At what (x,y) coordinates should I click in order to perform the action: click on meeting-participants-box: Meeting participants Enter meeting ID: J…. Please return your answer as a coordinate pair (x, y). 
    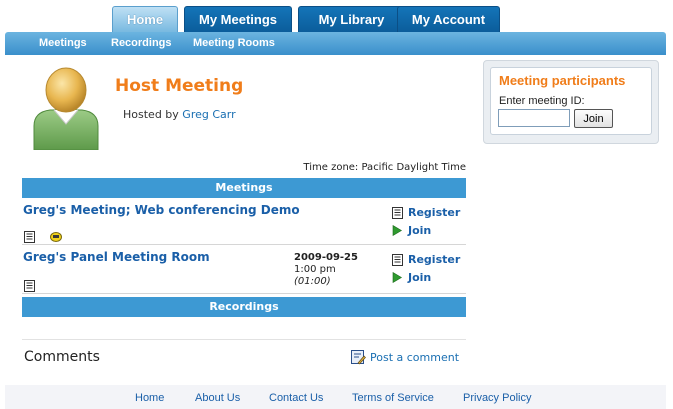
    Looking at the image, I should click on (571, 101).